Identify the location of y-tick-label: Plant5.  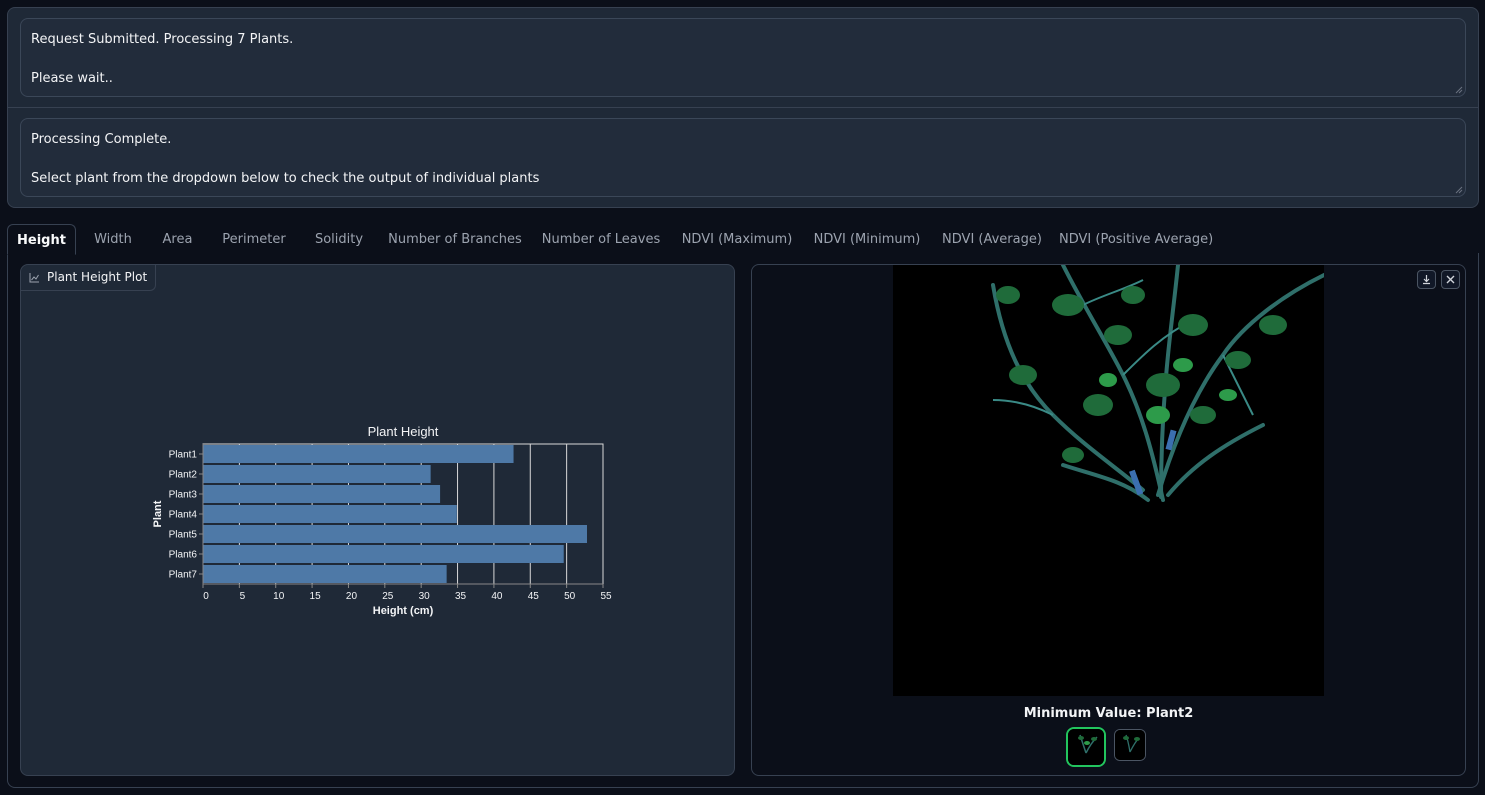
(183, 535).